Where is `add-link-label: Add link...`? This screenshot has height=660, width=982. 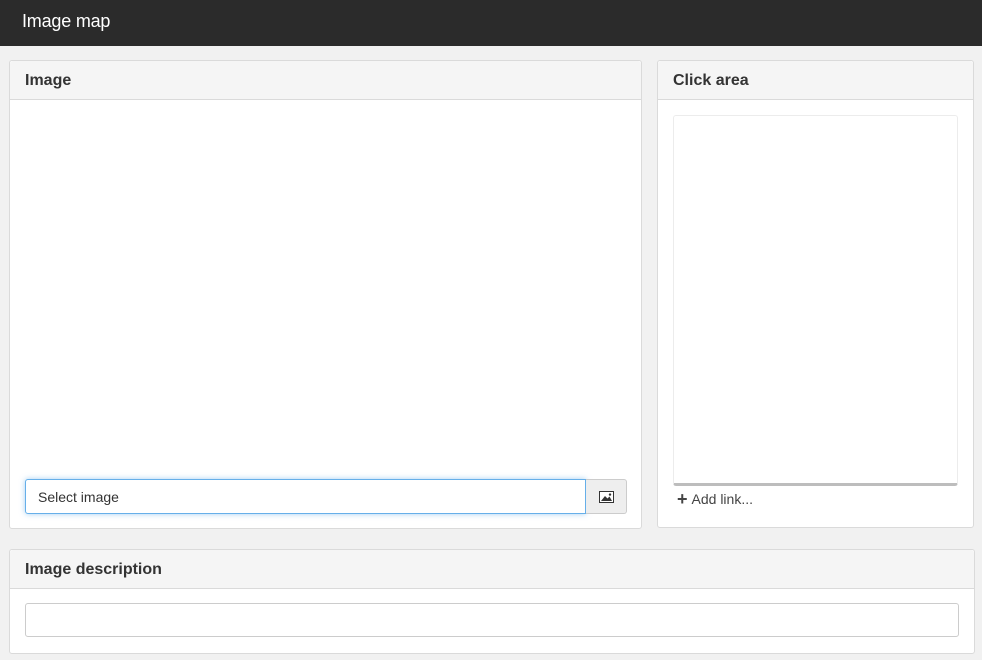 add-link-label: Add link... is located at coordinates (722, 499).